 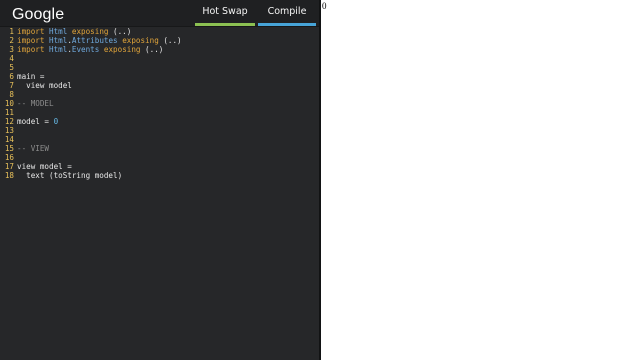 I want to click on code-line: 17 view model =, so click(x=159, y=166).